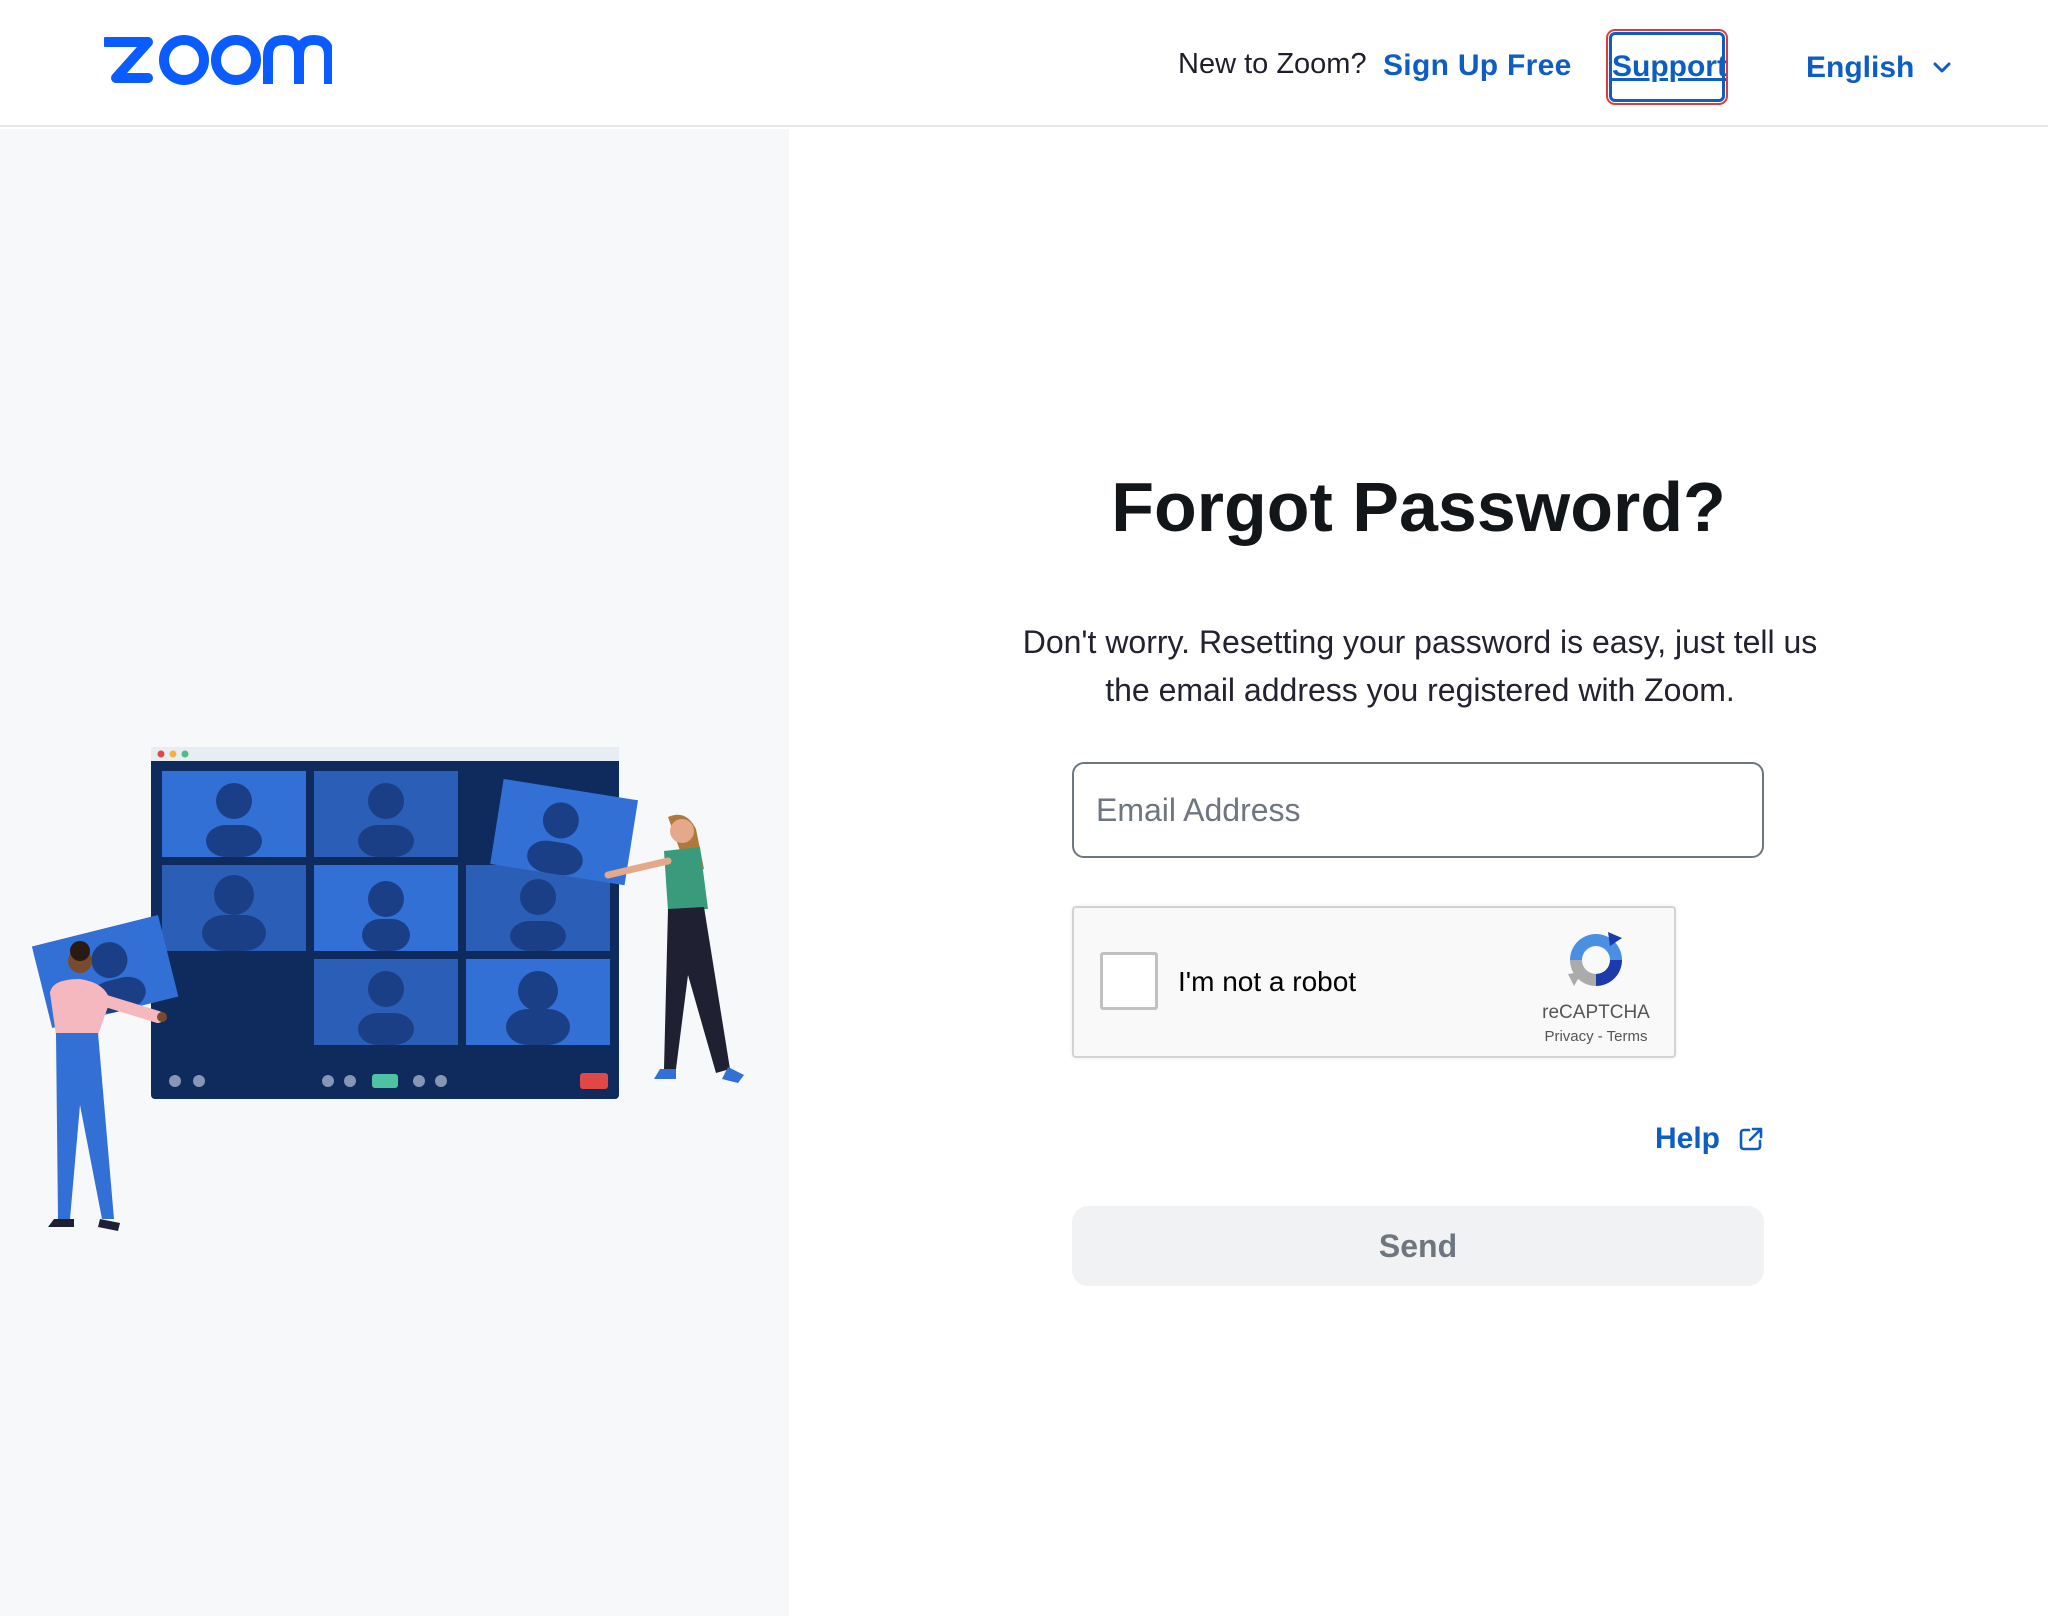 Image resolution: width=2048 pixels, height=1616 pixels. What do you see at coordinates (1418, 507) in the screenshot?
I see `page-title: Forgot Password?` at bounding box center [1418, 507].